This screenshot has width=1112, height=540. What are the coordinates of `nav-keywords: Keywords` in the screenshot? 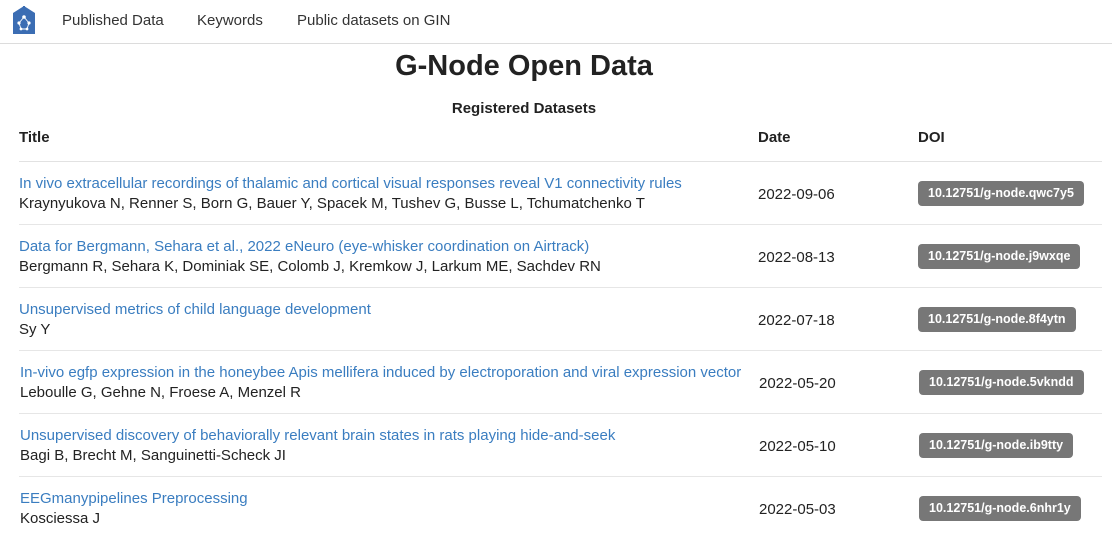 It's located at (230, 20).